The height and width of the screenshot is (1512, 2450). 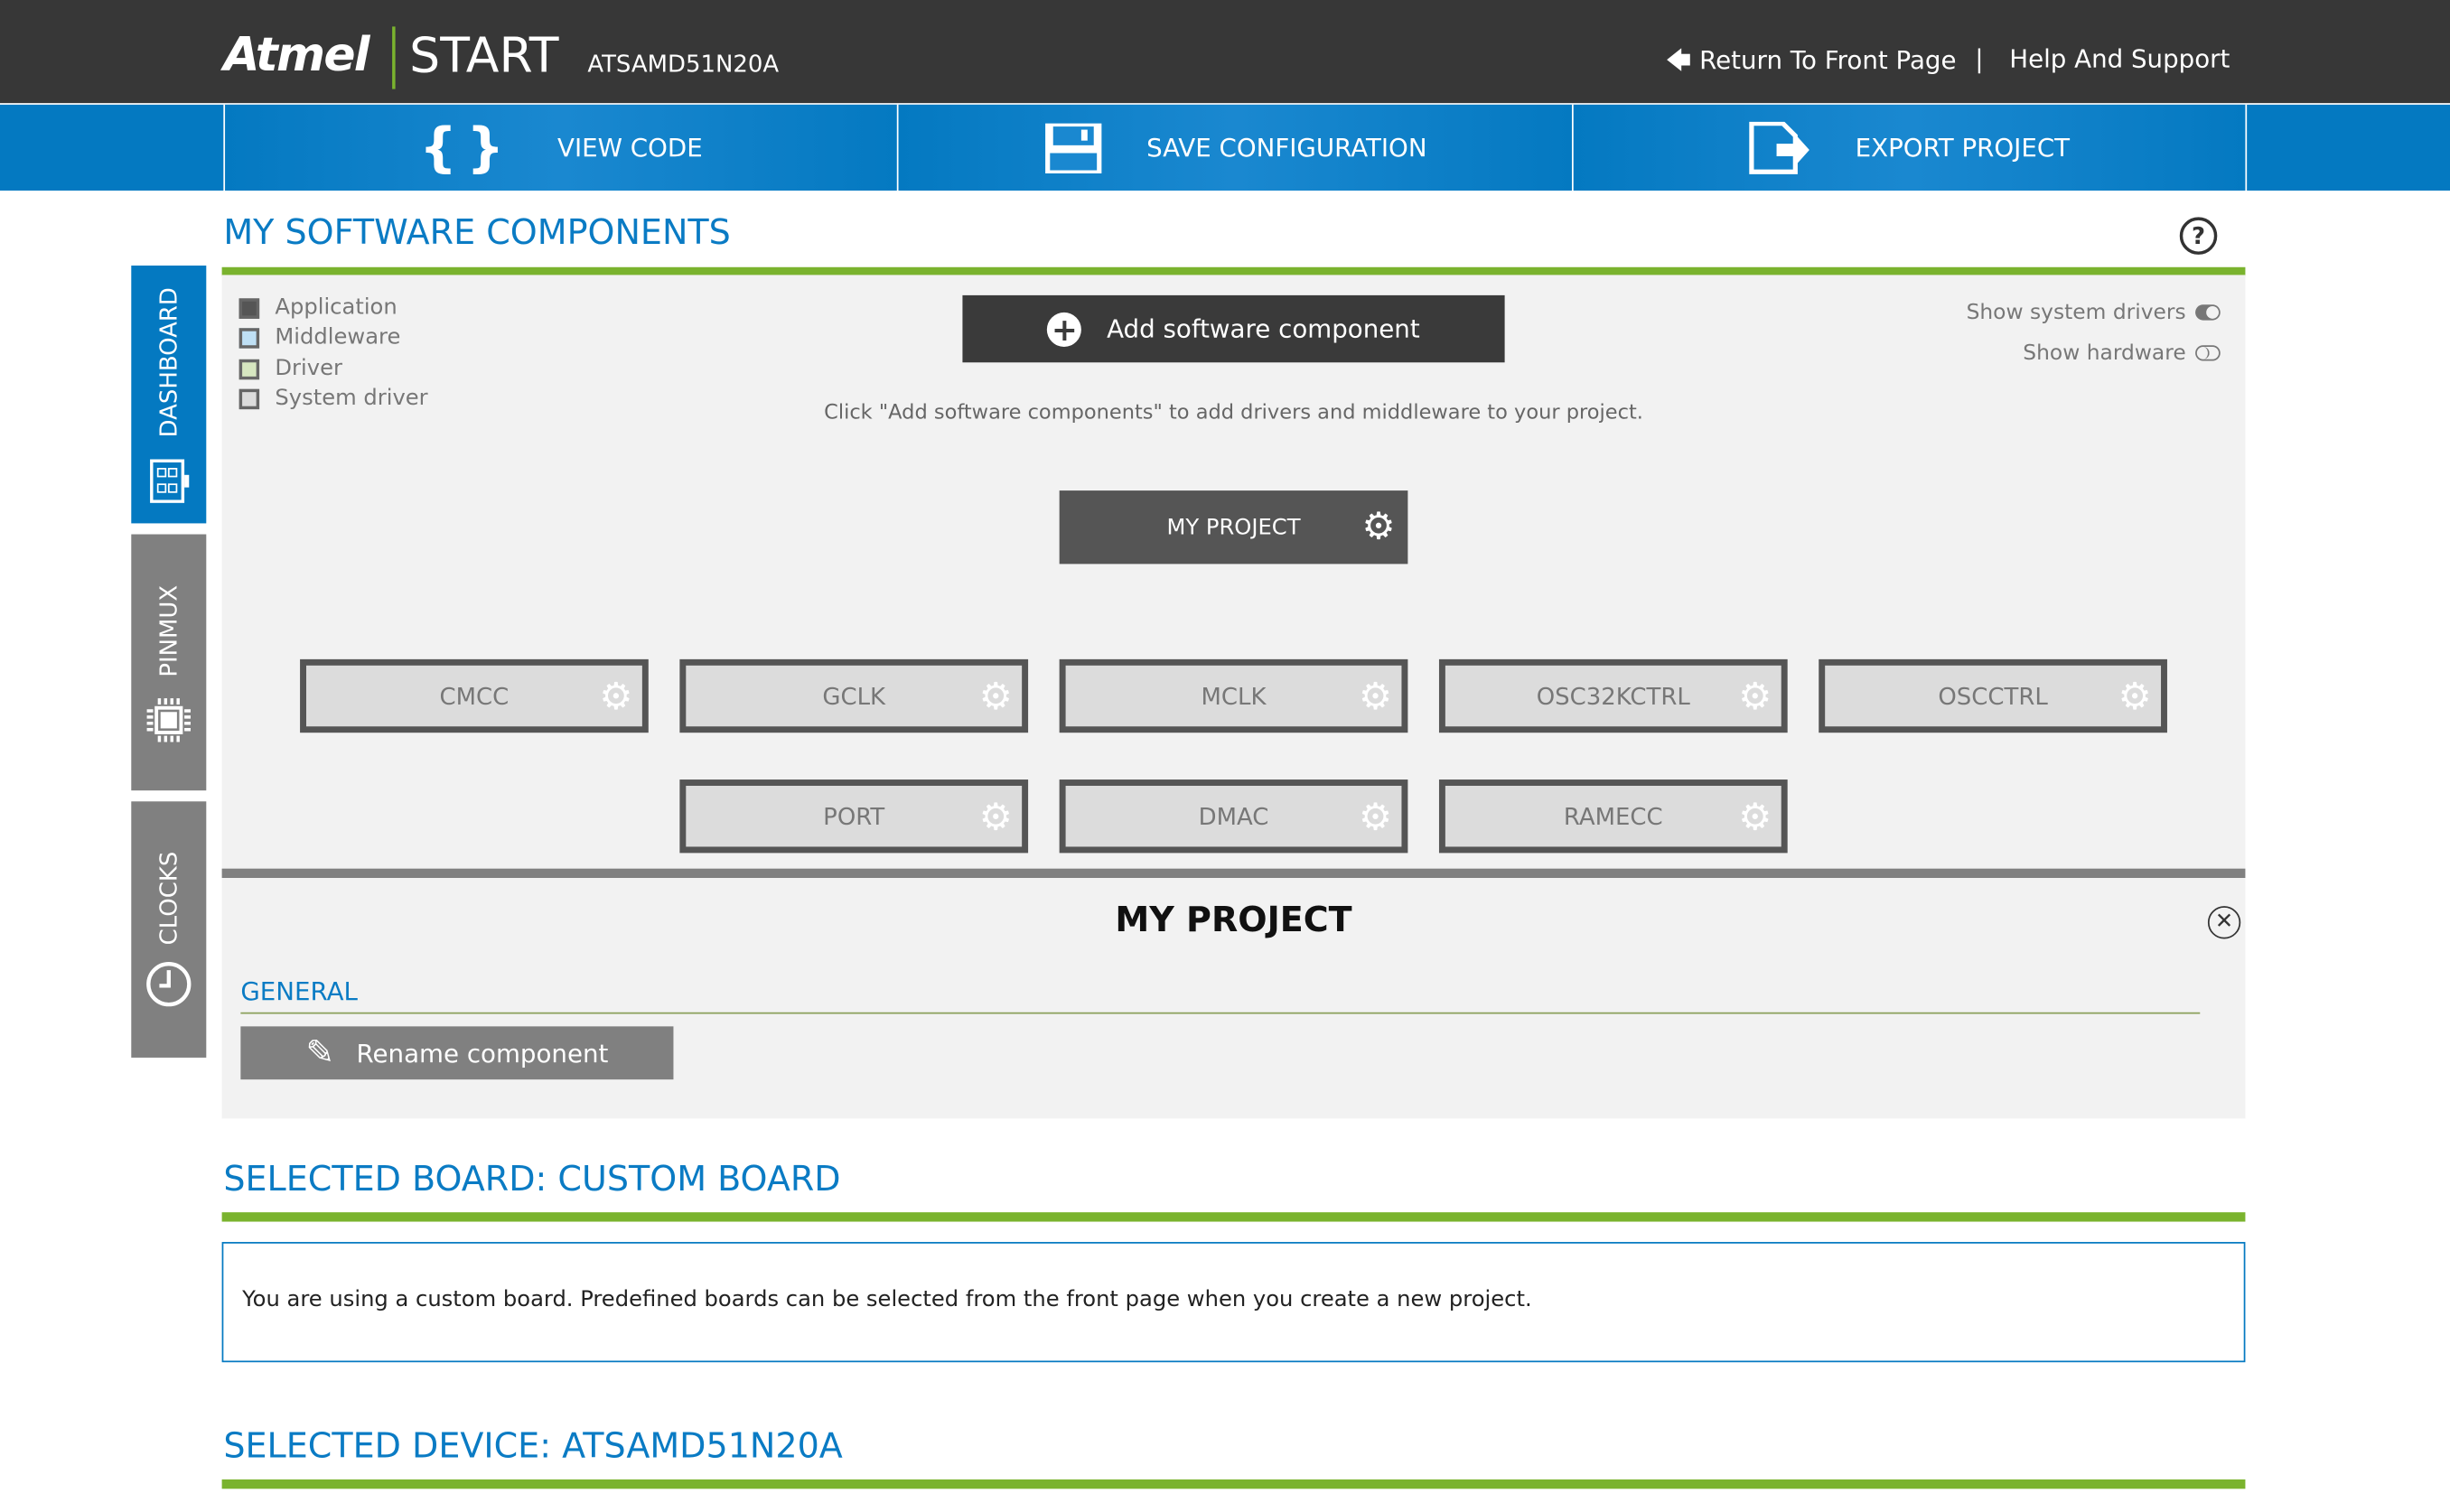 What do you see at coordinates (2198, 236) in the screenshot?
I see `help-icon: ?` at bounding box center [2198, 236].